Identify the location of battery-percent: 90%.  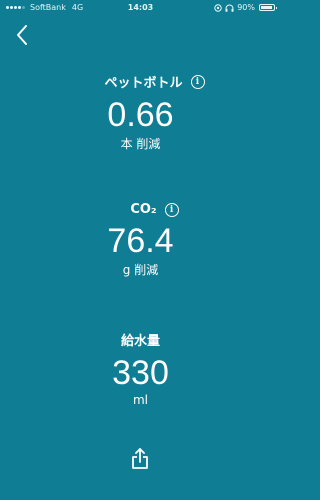
(246, 7).